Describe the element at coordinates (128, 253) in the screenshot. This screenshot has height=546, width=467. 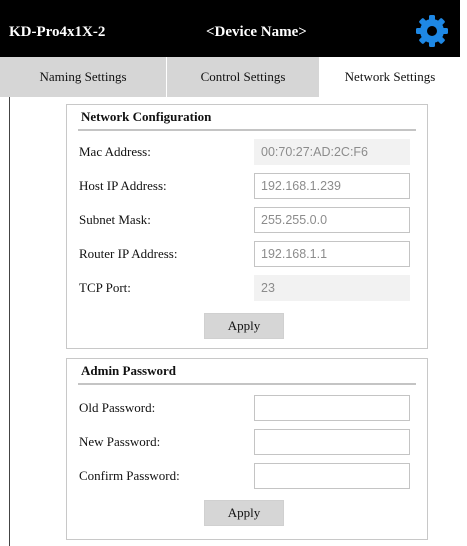
I see `router-ip-label: Router IP Address:` at that location.